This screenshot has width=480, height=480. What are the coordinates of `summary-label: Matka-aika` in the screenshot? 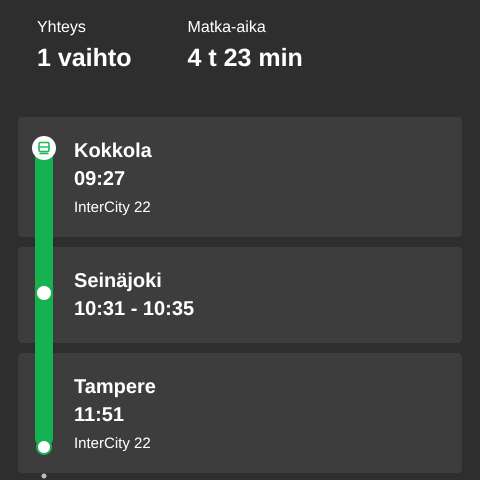 It's located at (227, 28).